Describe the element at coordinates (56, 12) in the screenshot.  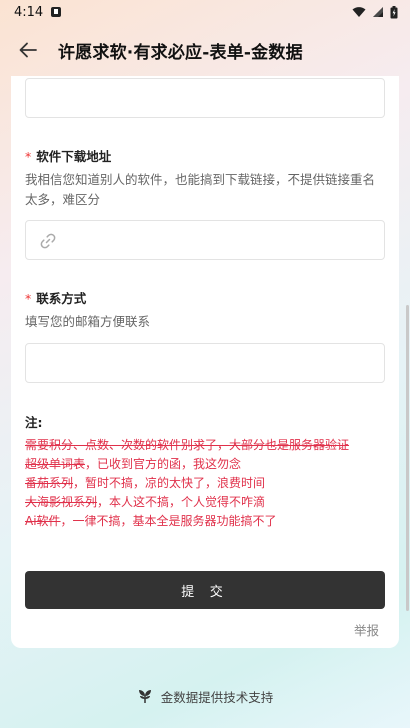
I see `notification-icon` at that location.